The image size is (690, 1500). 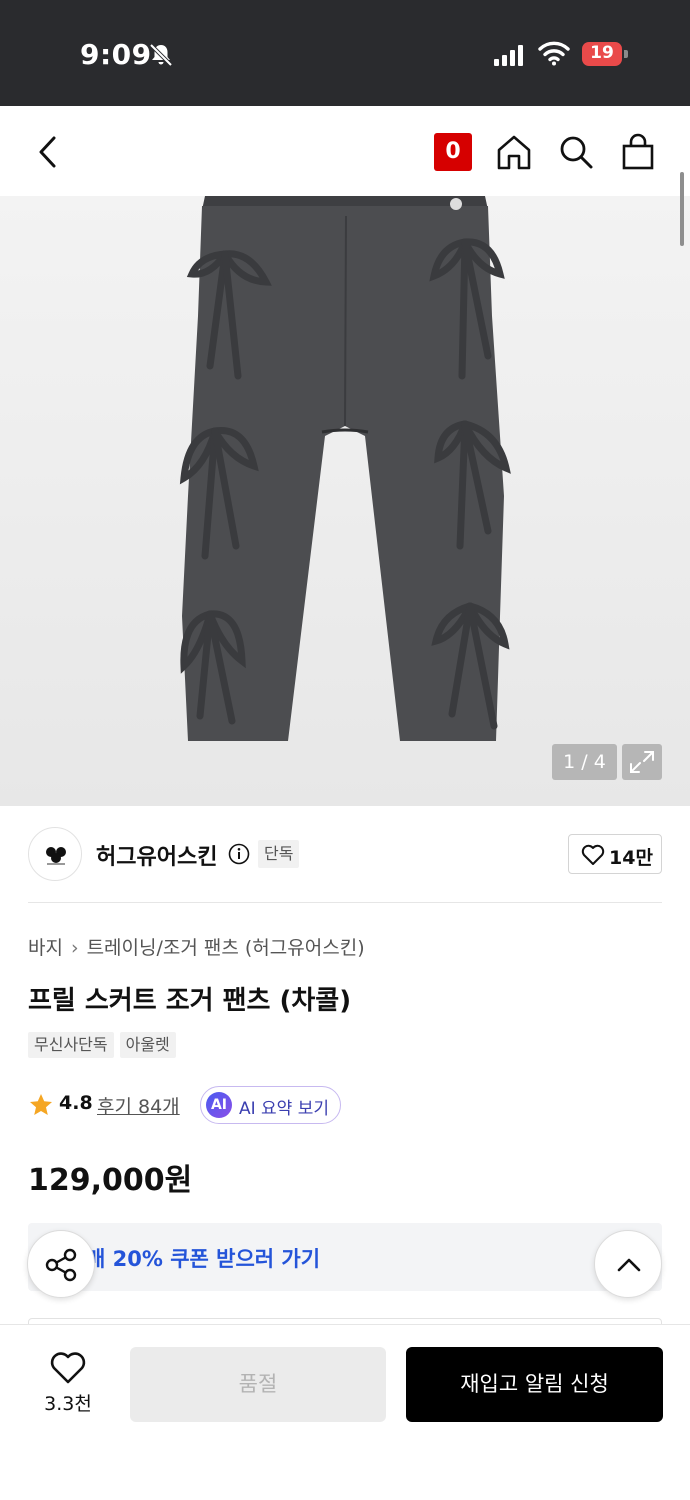 What do you see at coordinates (345, 1257) in the screenshot?
I see `coupon-banner: 매 20% 쿠폰 받으러 가기` at bounding box center [345, 1257].